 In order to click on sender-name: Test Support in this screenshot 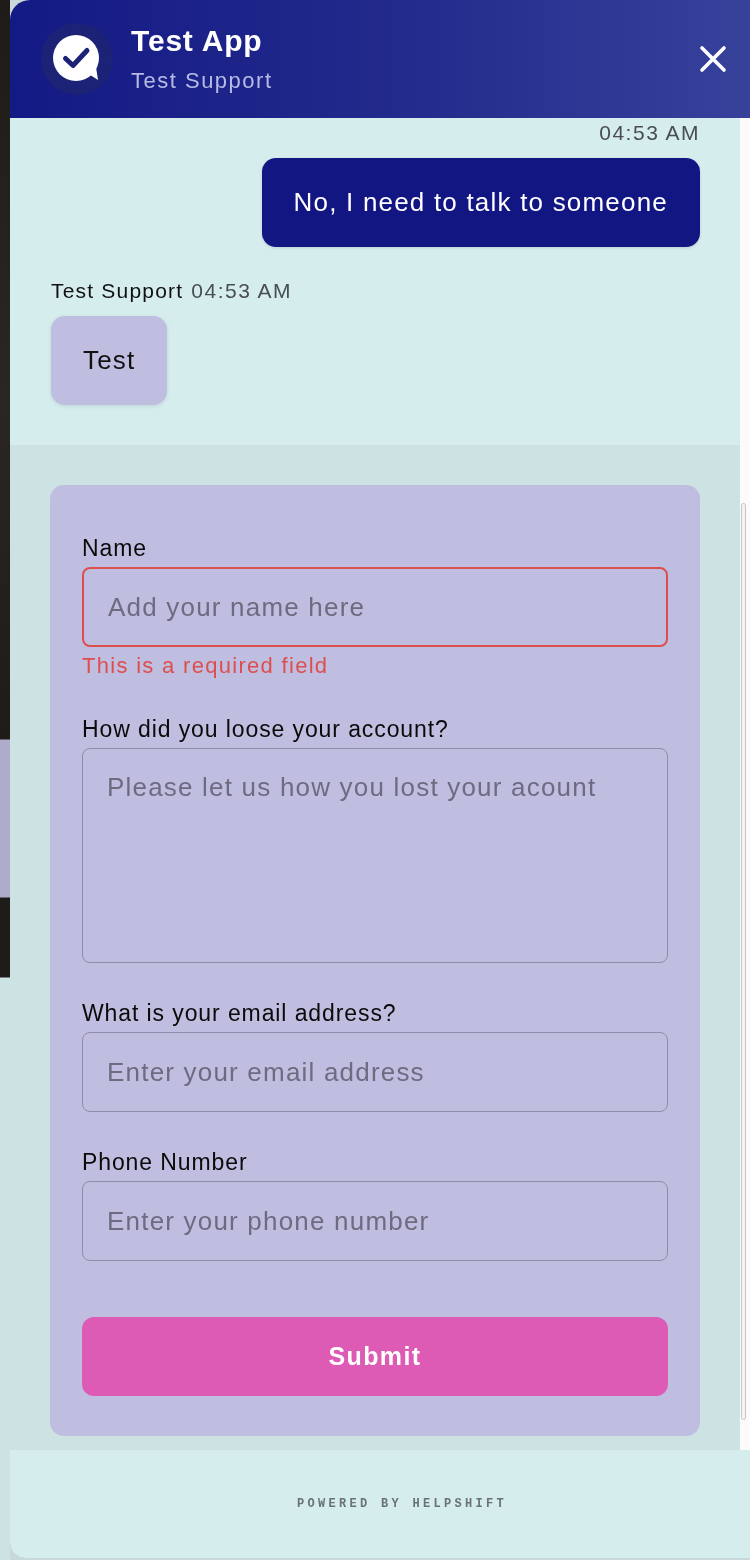, I will do `click(117, 291)`.